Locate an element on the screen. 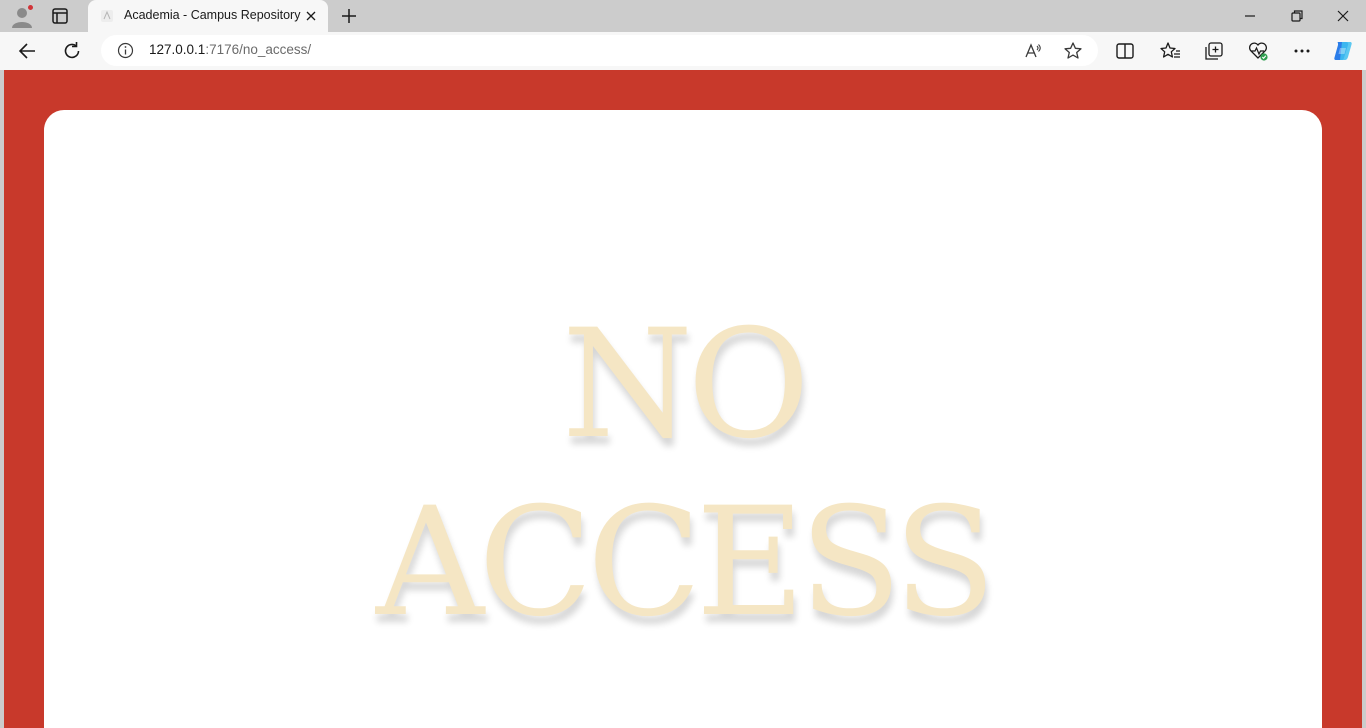  collections-icon is located at coordinates (1214, 51).